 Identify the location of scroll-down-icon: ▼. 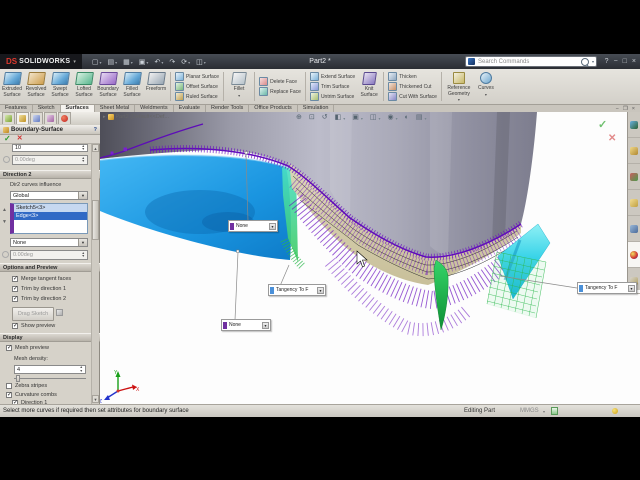
(95, 399).